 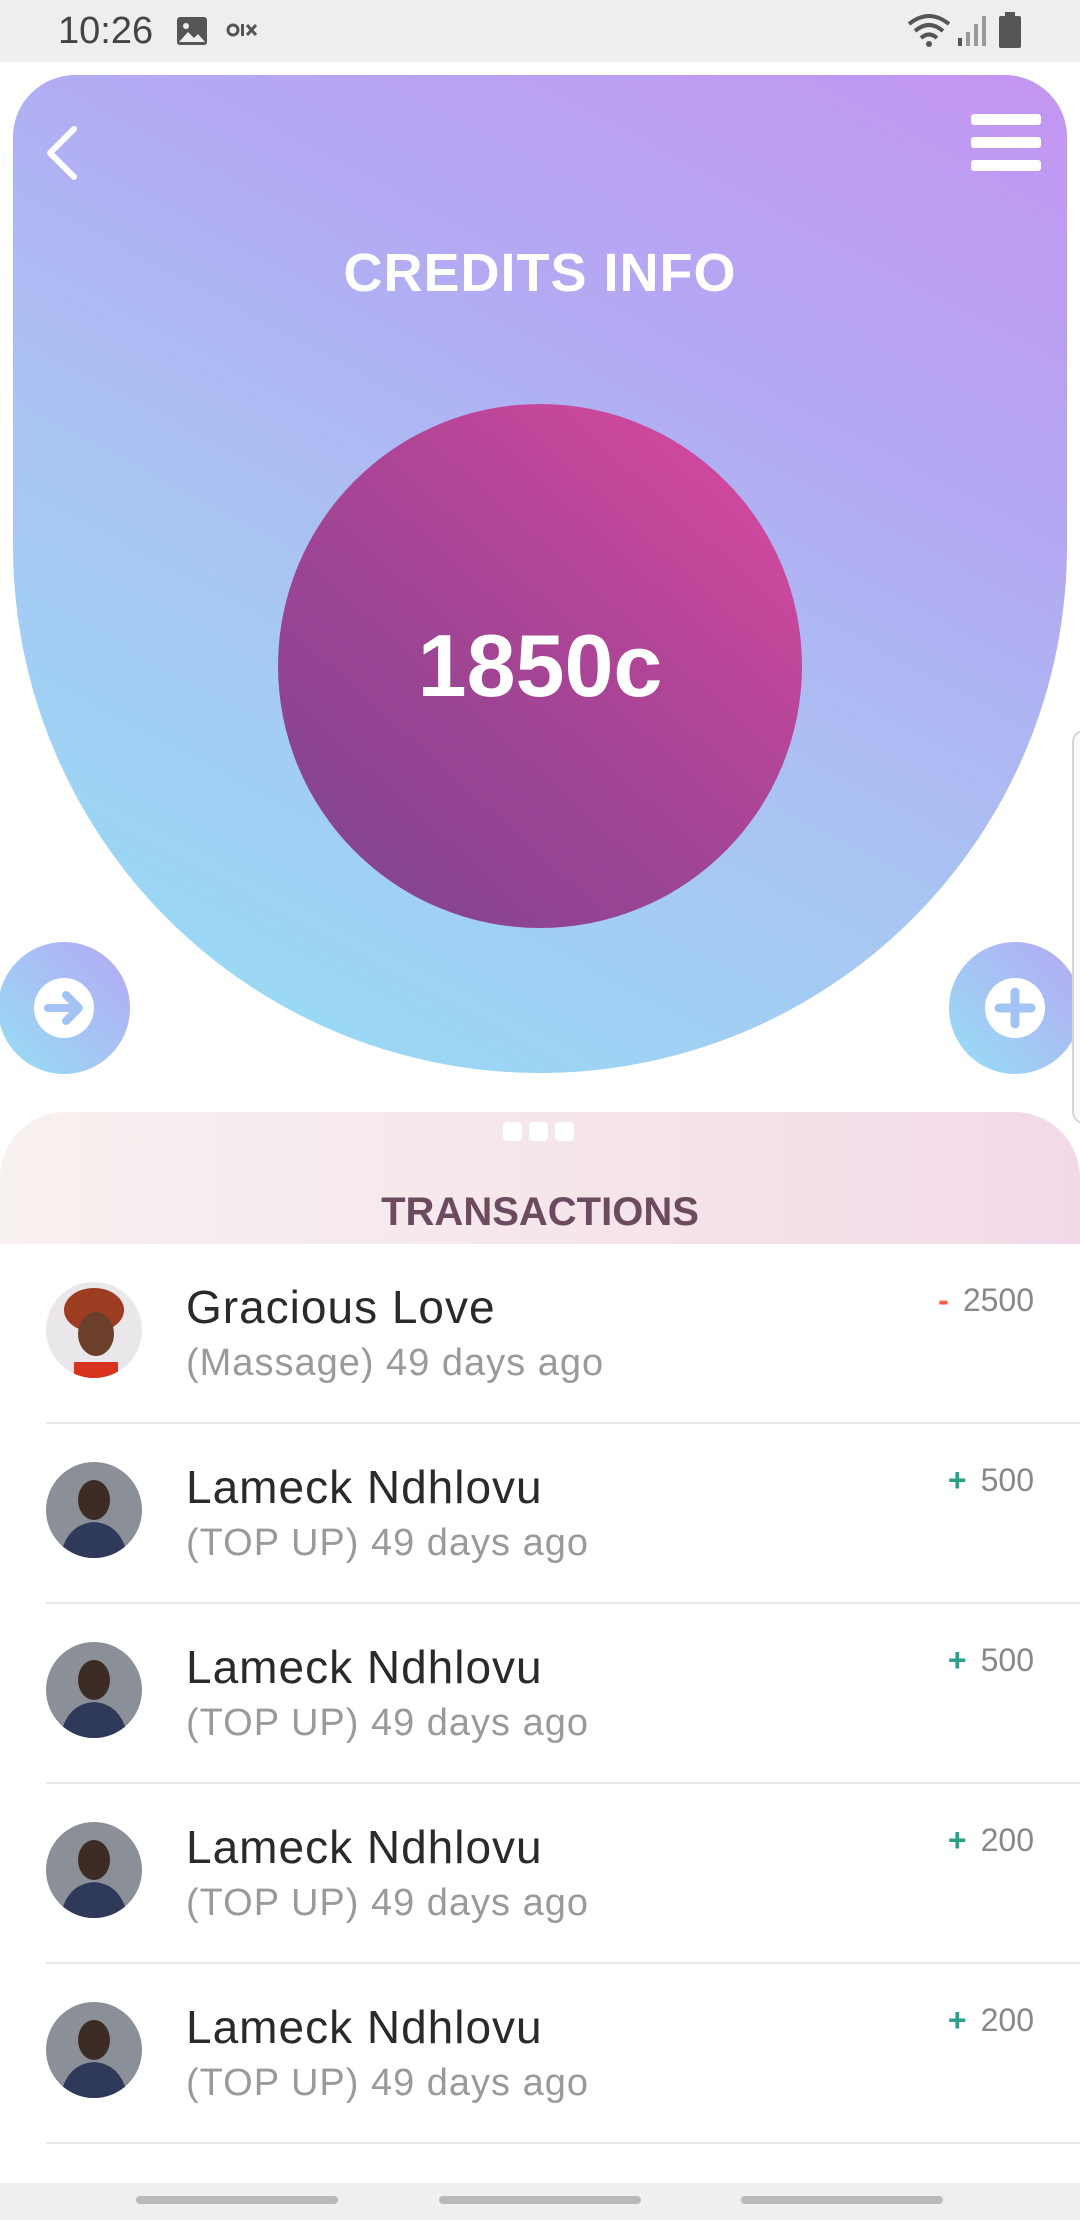 I want to click on transaction-name: Gracious Love, so click(x=341, y=1307).